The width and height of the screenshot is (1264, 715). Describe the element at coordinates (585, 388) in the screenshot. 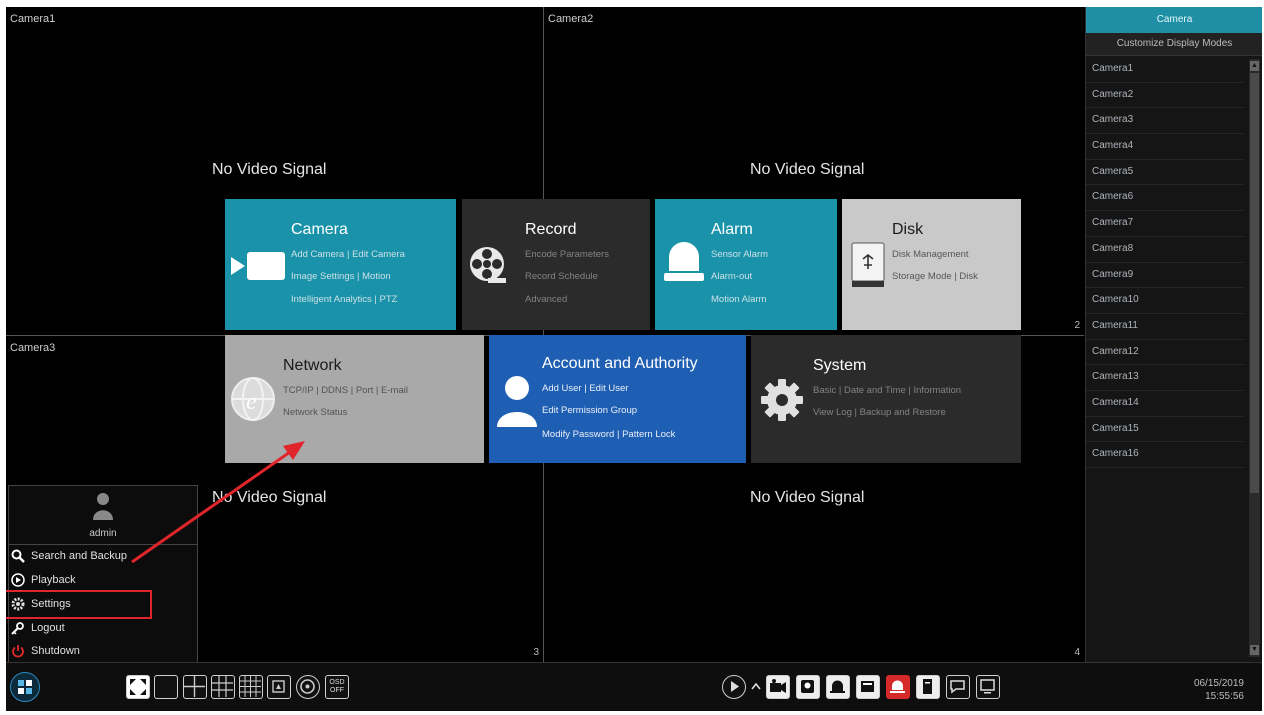

I see `tile-link: Add User | Edit User` at that location.